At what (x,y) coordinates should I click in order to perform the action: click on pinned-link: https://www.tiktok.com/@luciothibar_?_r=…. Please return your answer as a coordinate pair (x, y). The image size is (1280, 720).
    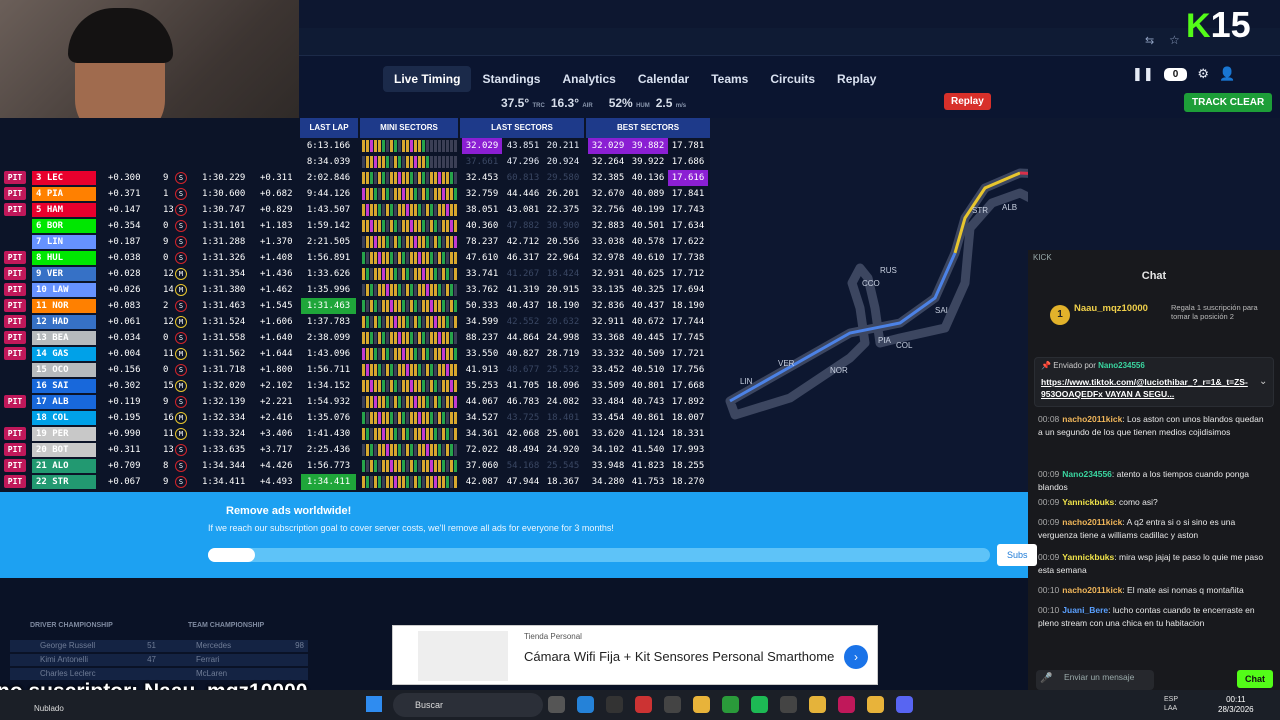
    Looking at the image, I should click on (1145, 388).